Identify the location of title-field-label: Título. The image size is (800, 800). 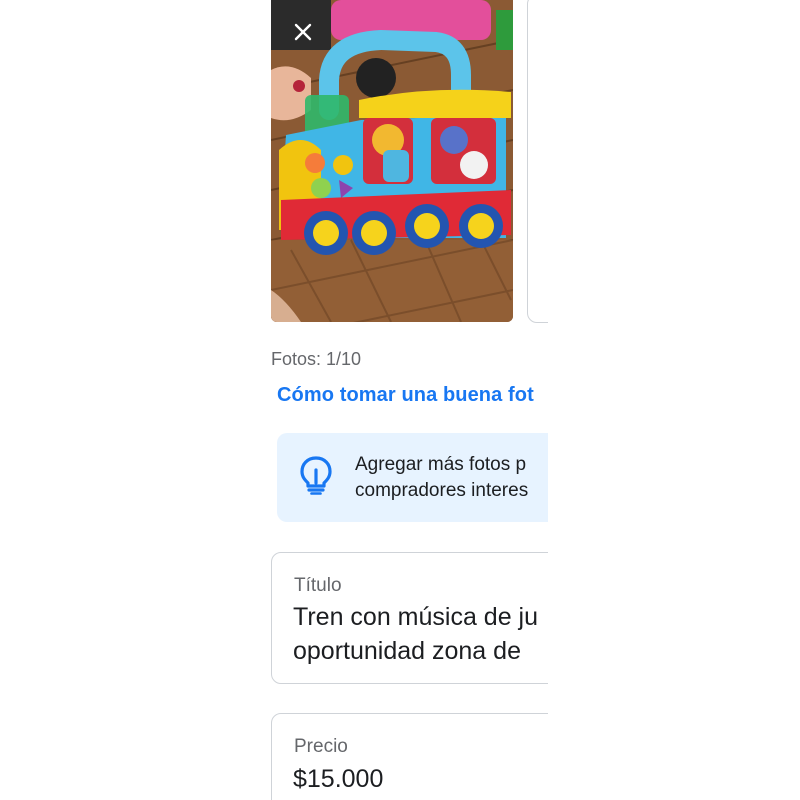
(318, 585).